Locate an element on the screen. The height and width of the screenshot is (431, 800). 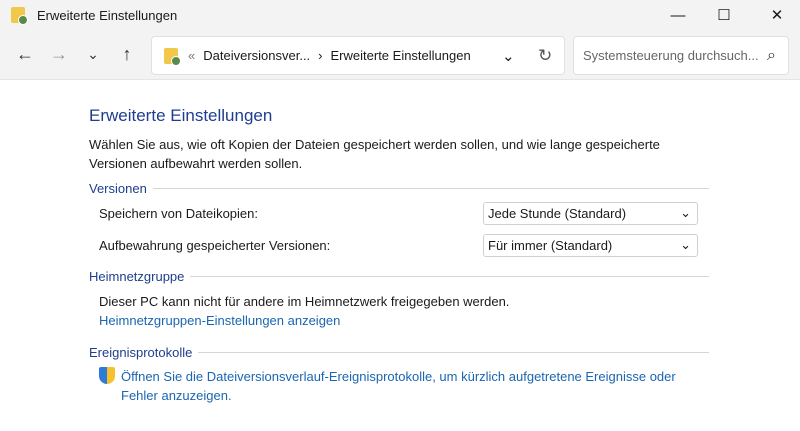
close-button: ✕ is located at coordinates (777, 15).